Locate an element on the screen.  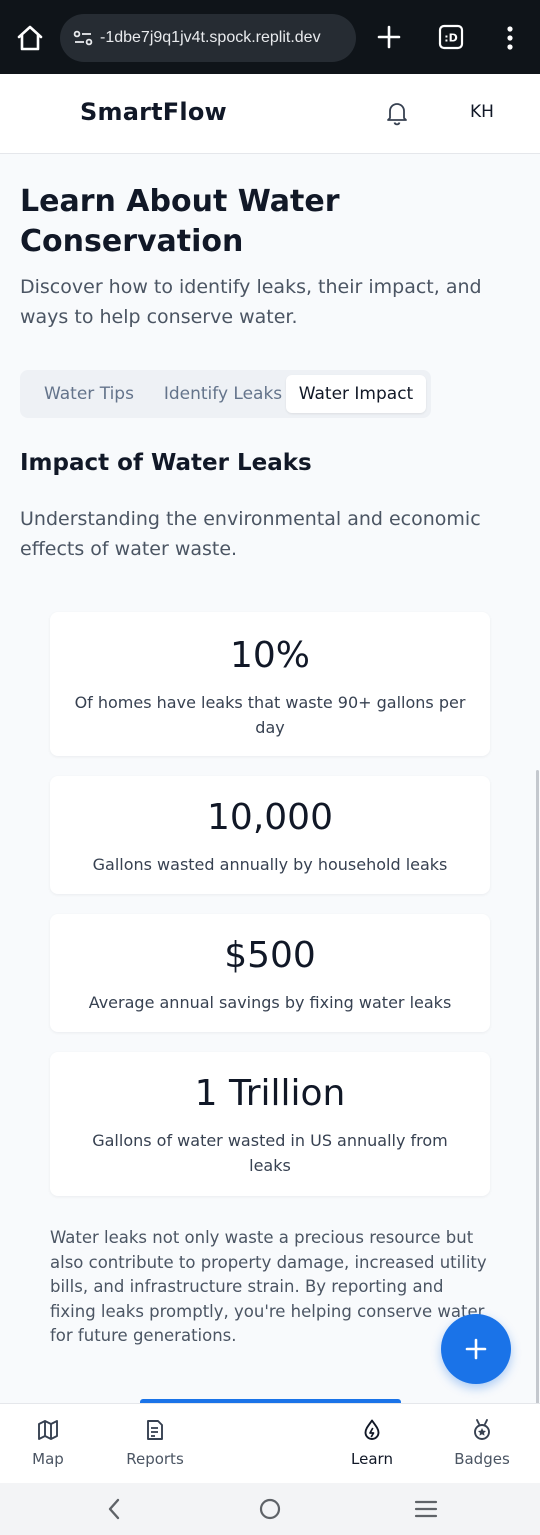
learn-tabs: Water Tips Identify Leaks Water Impact is located at coordinates (225, 394).